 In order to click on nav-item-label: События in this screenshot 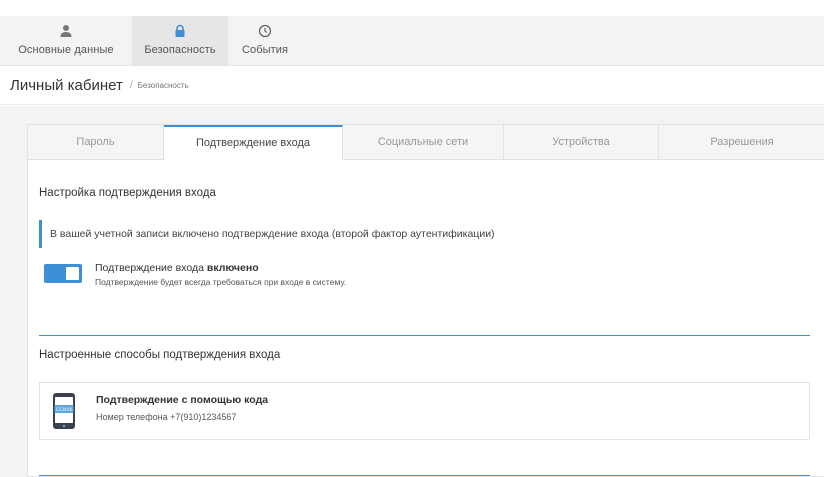, I will do `click(265, 50)`.